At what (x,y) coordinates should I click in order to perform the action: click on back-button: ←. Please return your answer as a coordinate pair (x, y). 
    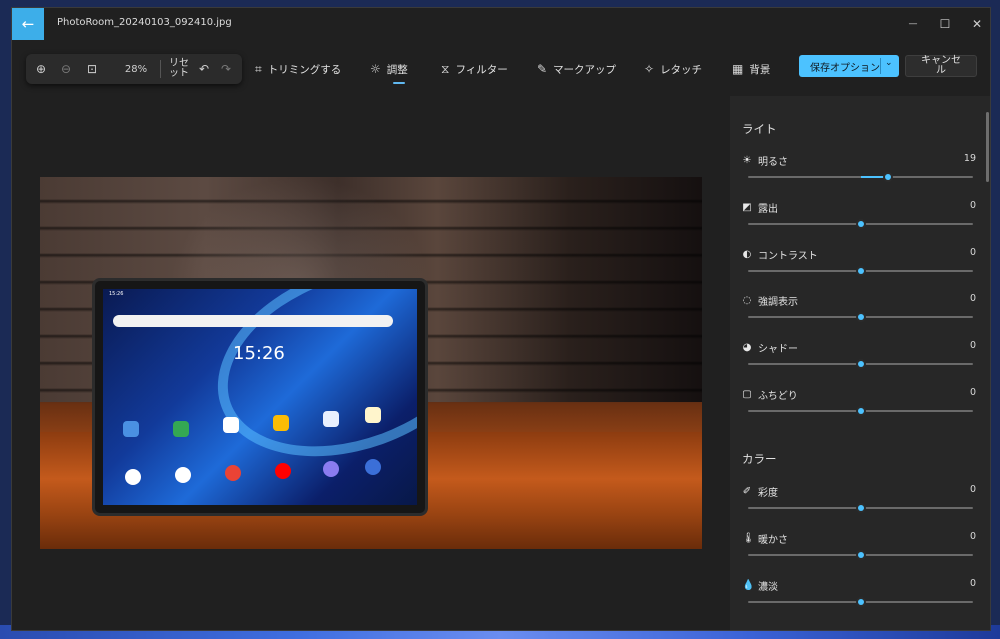
    Looking at the image, I should click on (28, 24).